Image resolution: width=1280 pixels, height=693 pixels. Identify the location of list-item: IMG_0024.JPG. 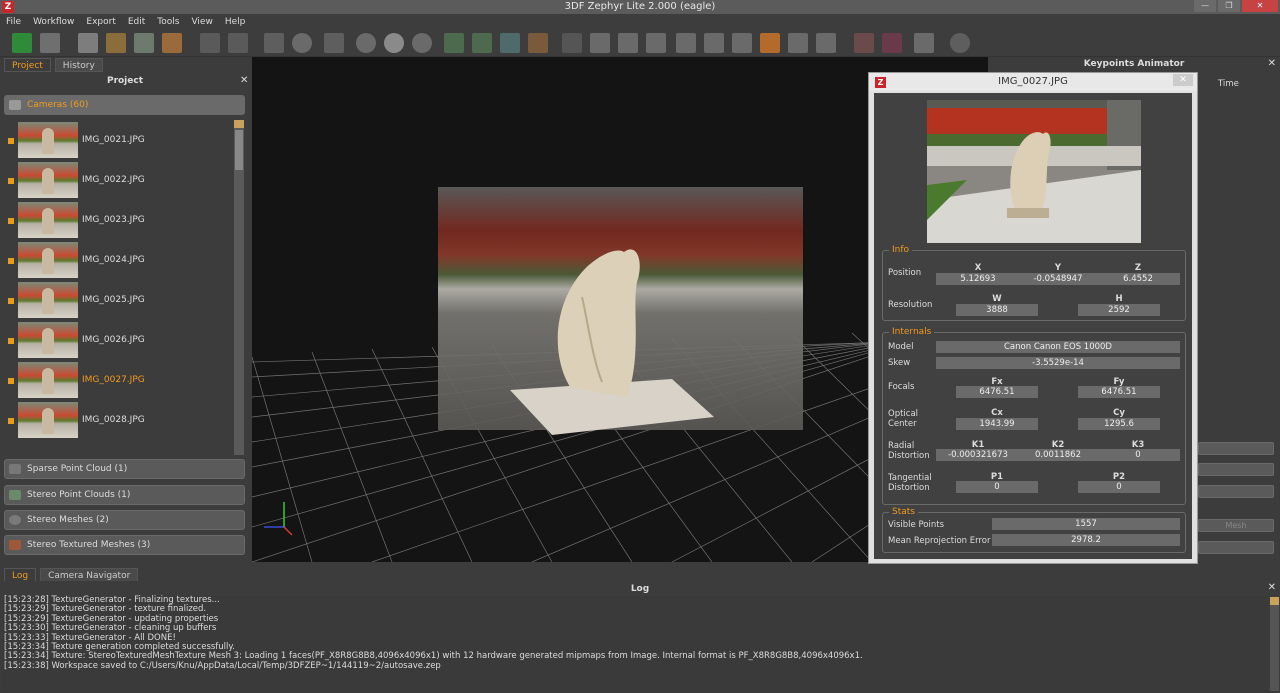
(119, 261).